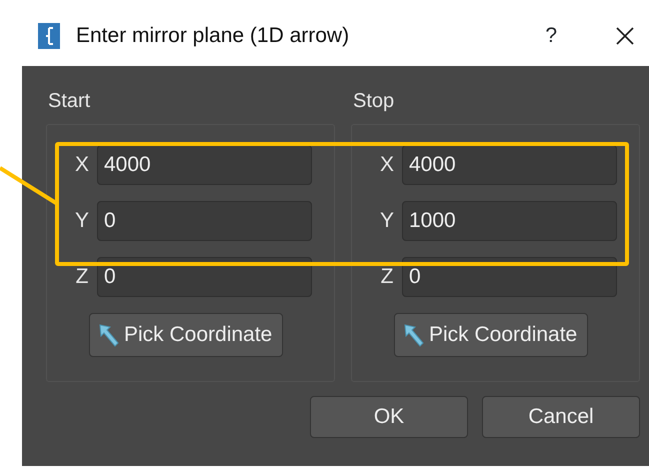  What do you see at coordinates (551, 36) in the screenshot?
I see `help-button: ?` at bounding box center [551, 36].